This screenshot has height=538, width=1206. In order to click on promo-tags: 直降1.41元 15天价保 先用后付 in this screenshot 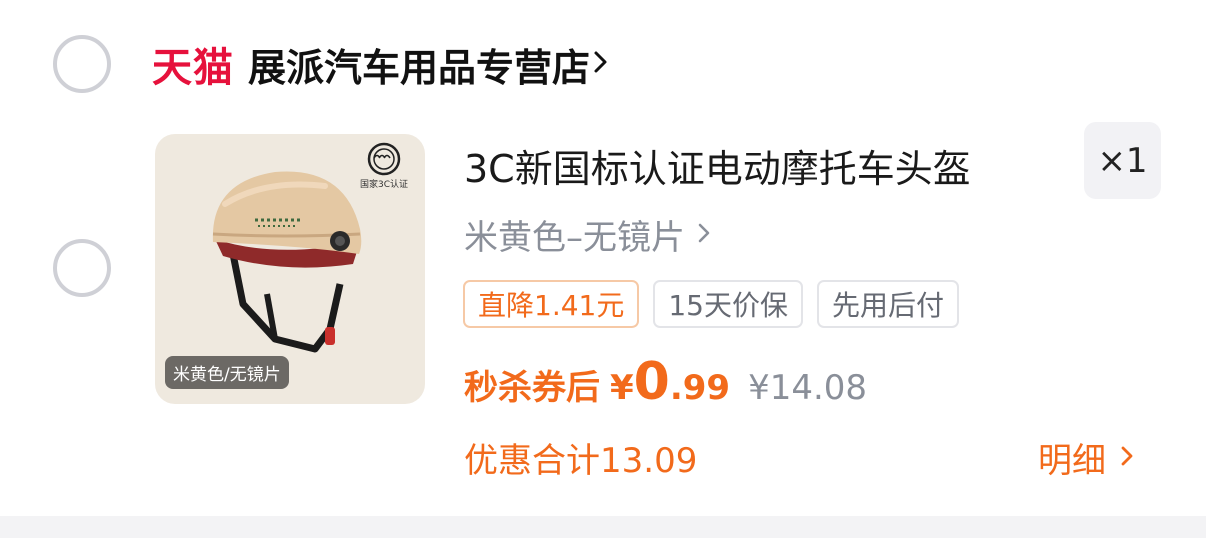, I will do `click(711, 304)`.